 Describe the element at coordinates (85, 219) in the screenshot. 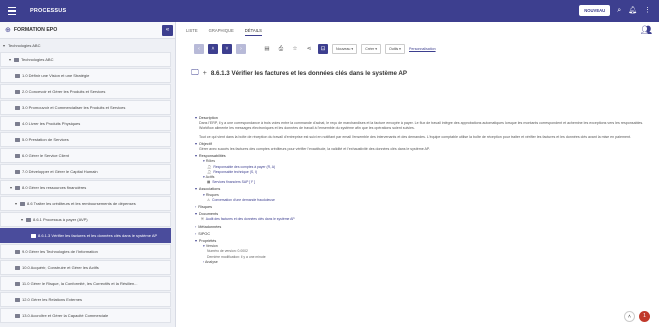

I see `tree-item: ▾ 8.6.1 Processus à payer (AVP)` at that location.